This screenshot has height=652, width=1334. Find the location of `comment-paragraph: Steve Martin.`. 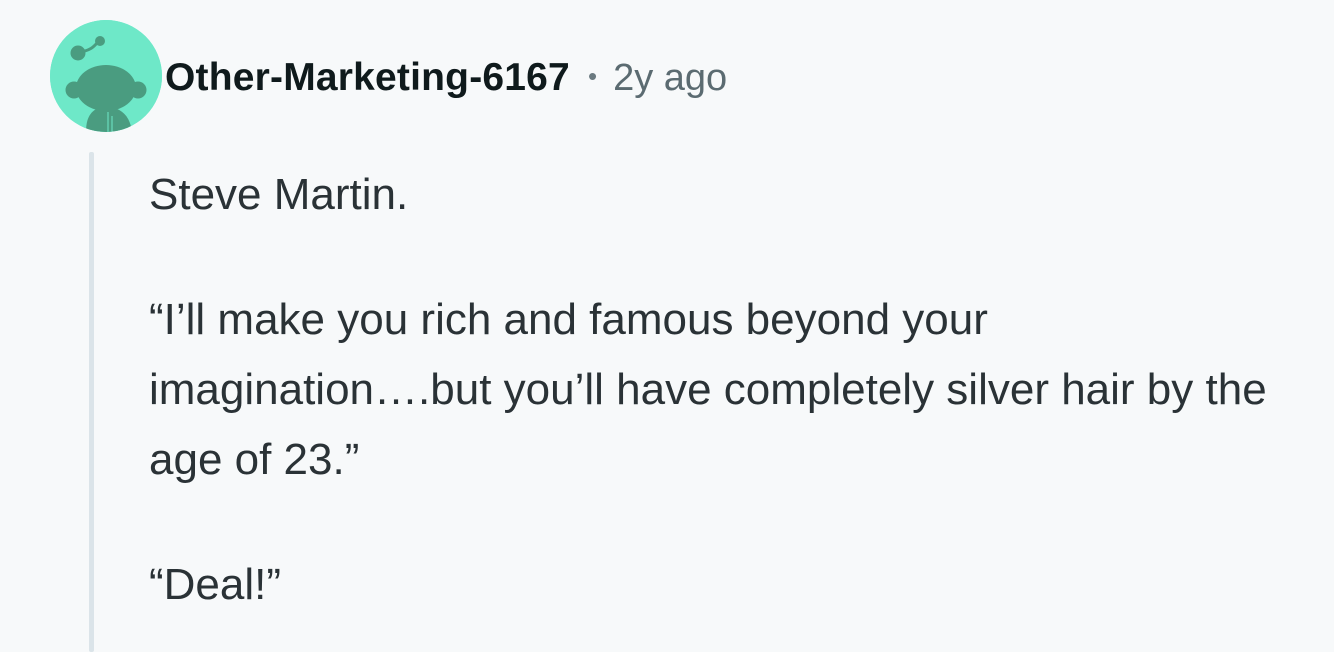

comment-paragraph: Steve Martin. is located at coordinates (279, 194).